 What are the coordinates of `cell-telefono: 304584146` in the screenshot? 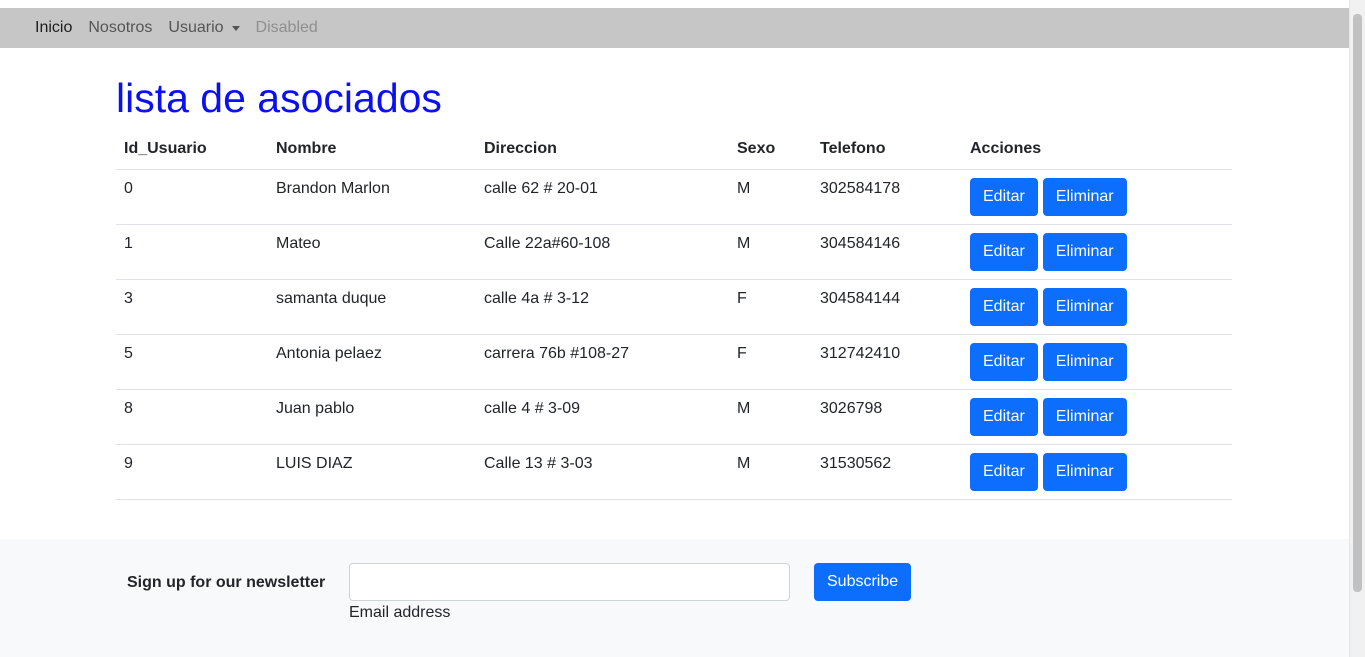 It's located at (887, 252).